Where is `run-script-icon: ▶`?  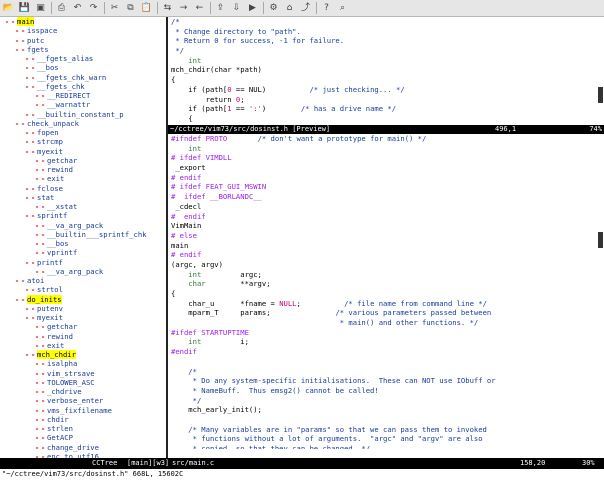 run-script-icon: ▶ is located at coordinates (252, 8).